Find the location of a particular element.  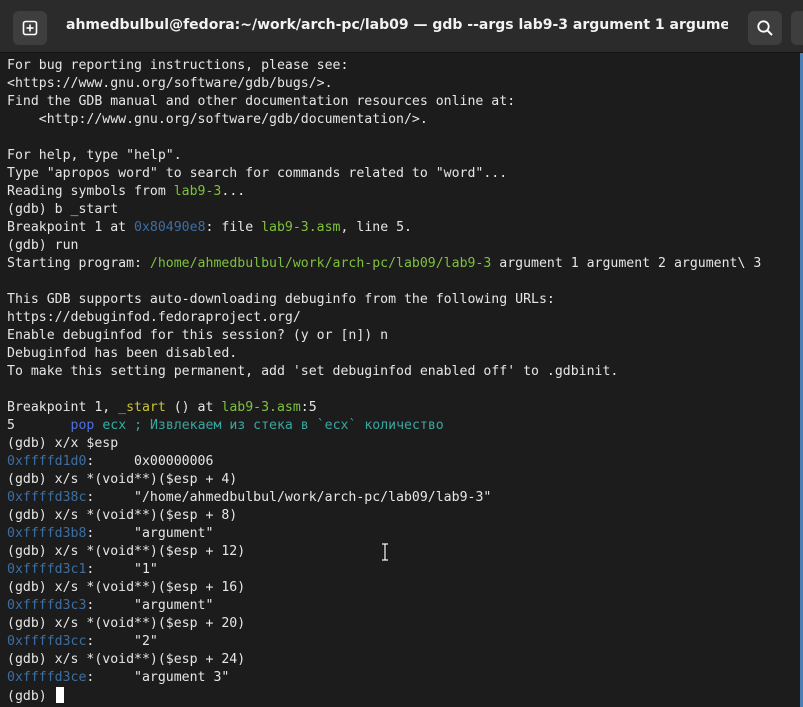

terminal-line: 0xffffd3c3: "argument" is located at coordinates (384, 606).